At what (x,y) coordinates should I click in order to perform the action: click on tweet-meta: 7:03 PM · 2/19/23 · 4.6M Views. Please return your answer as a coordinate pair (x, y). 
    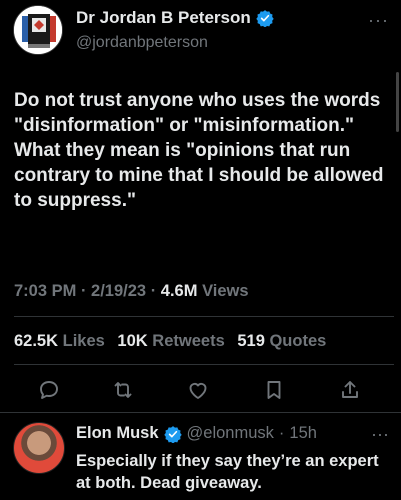
    Looking at the image, I should click on (131, 291).